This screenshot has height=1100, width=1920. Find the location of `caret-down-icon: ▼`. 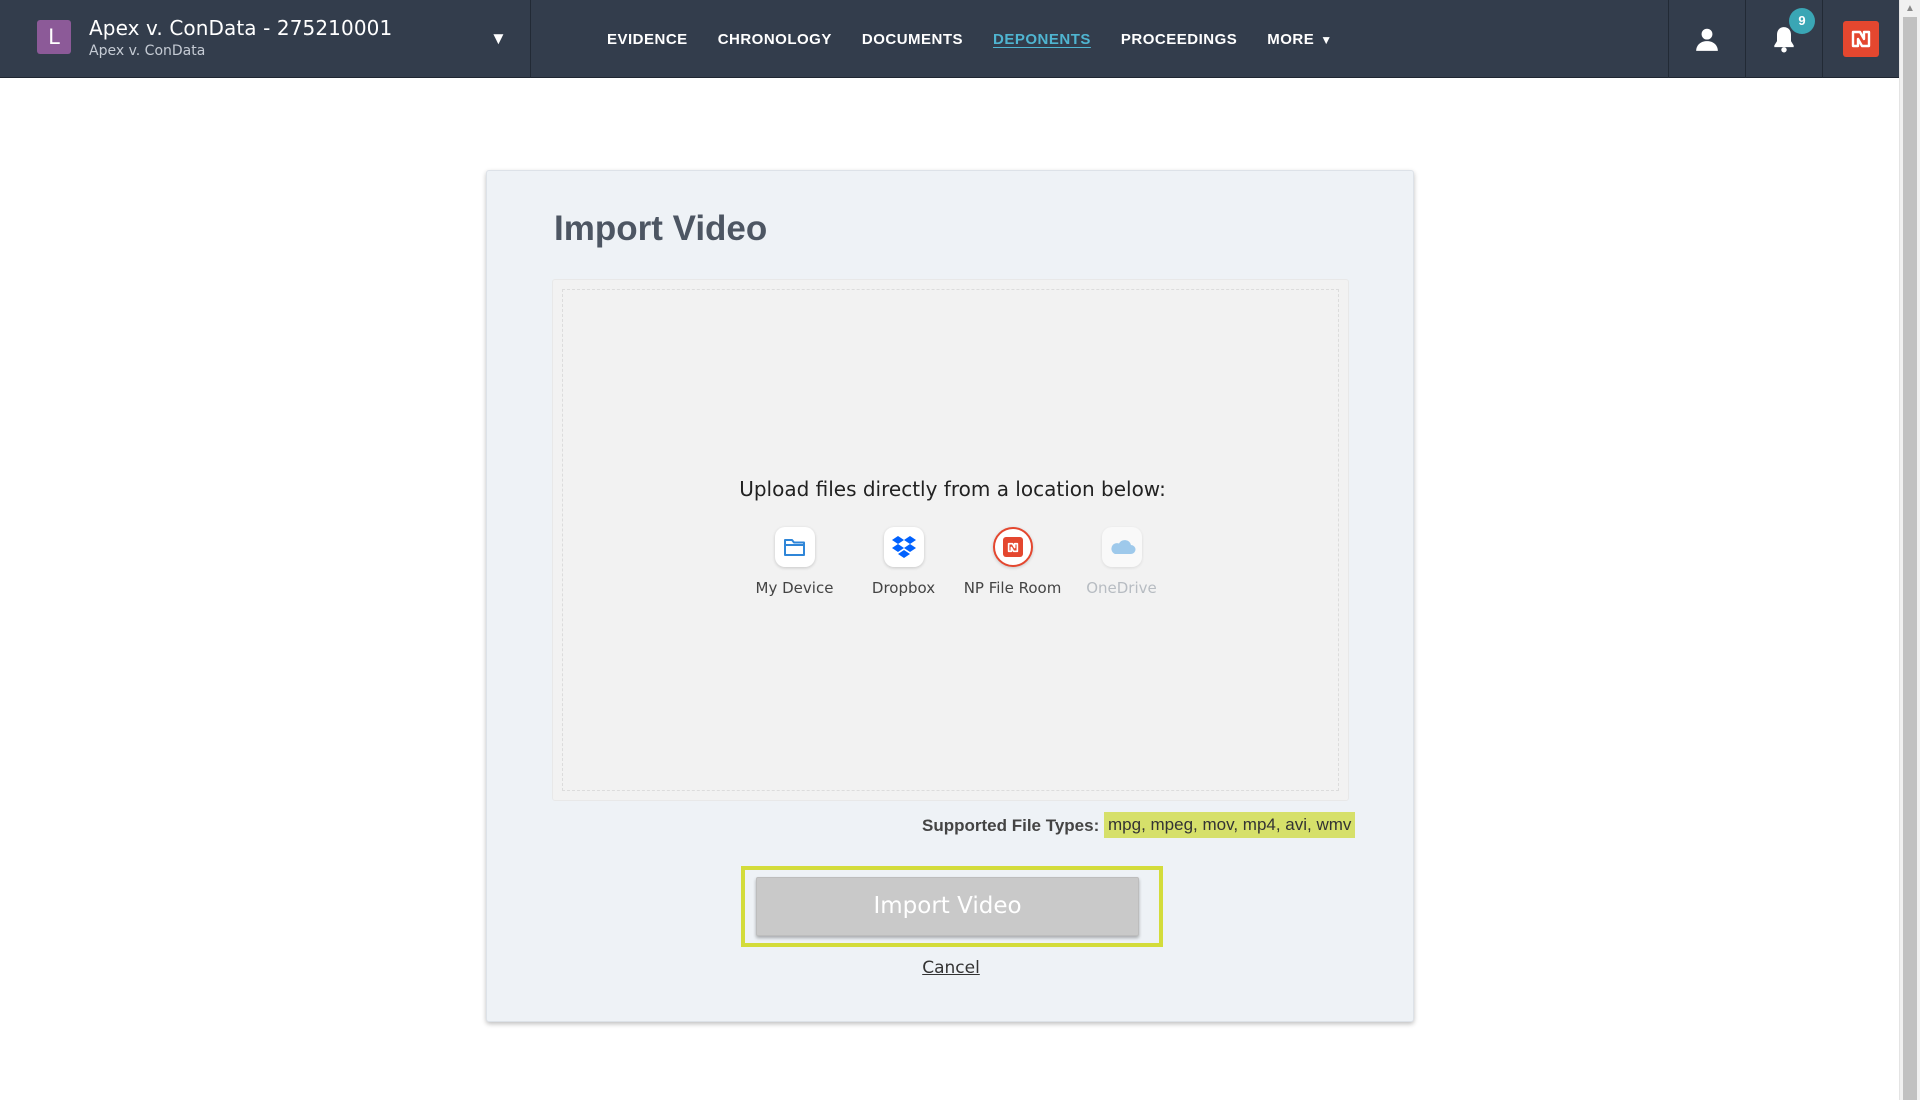

caret-down-icon: ▼ is located at coordinates (1326, 39).